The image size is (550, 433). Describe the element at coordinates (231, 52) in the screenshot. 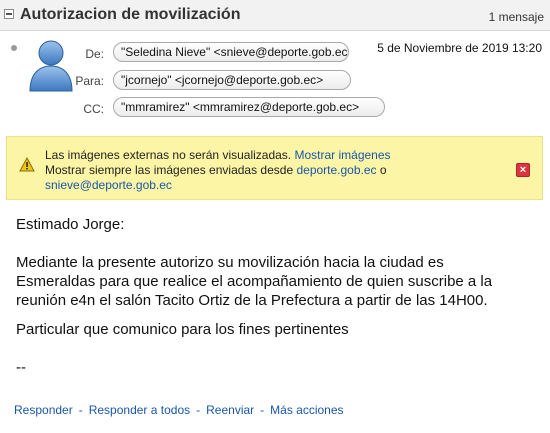

I see `from-address-pill: "Seledina Nieve" <snieve@deporte.gob.ec>` at that location.